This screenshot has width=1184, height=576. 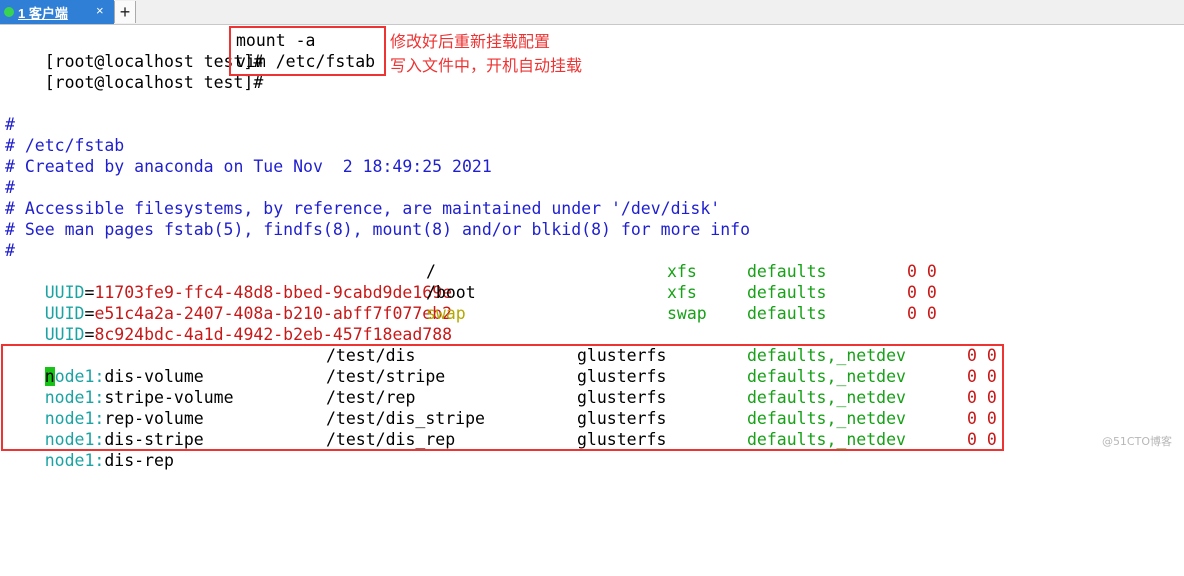 What do you see at coordinates (307, 51) in the screenshot?
I see `command-highlight-box` at bounding box center [307, 51].